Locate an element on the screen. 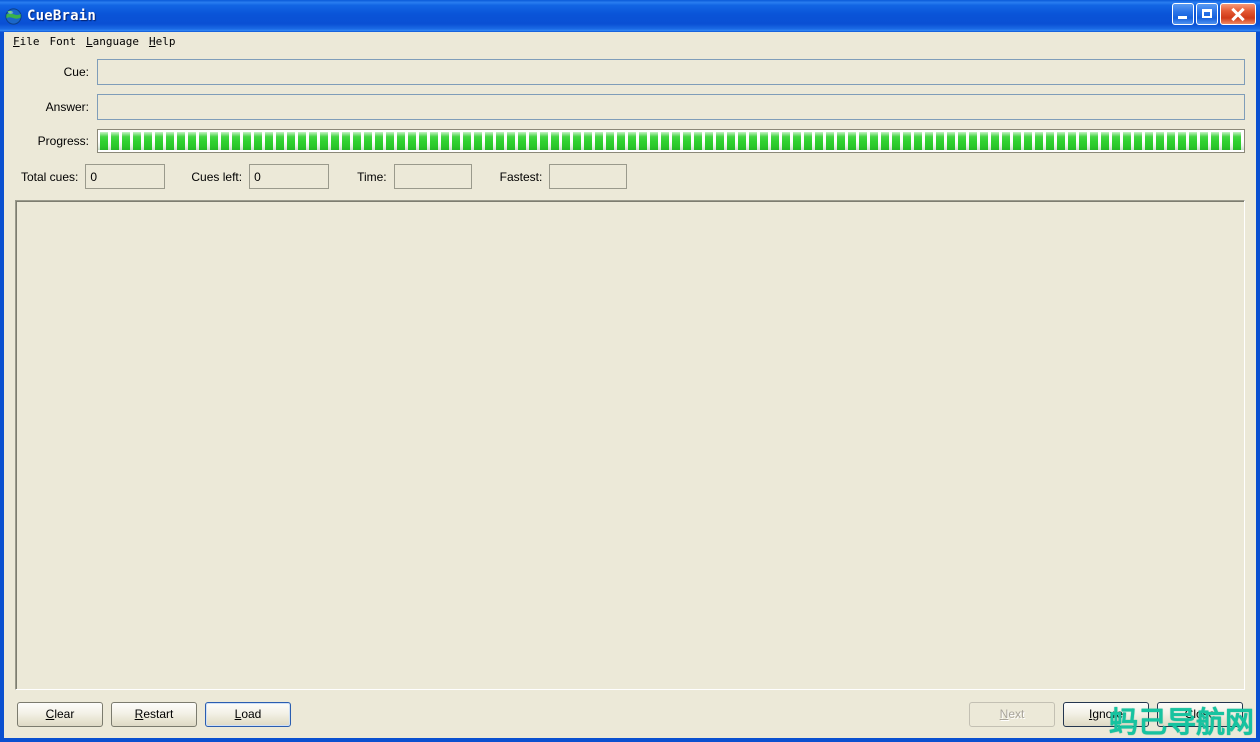 The image size is (1260, 742). menu-item-language: Language is located at coordinates (116, 41).